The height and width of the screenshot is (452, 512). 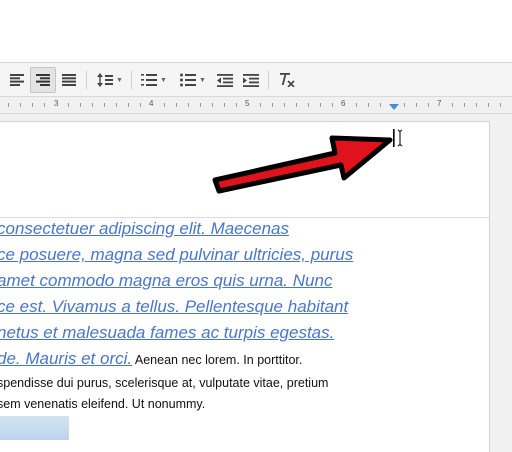 I want to click on ruler-number: 7, so click(x=439, y=103).